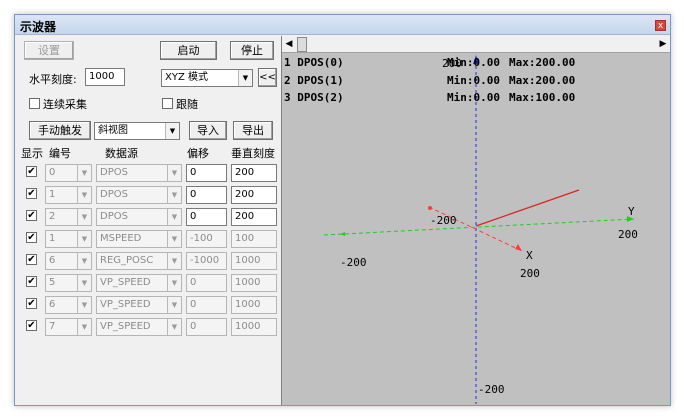 The image size is (684, 418). I want to click on title-bar: 示波器 x, so click(342, 25).